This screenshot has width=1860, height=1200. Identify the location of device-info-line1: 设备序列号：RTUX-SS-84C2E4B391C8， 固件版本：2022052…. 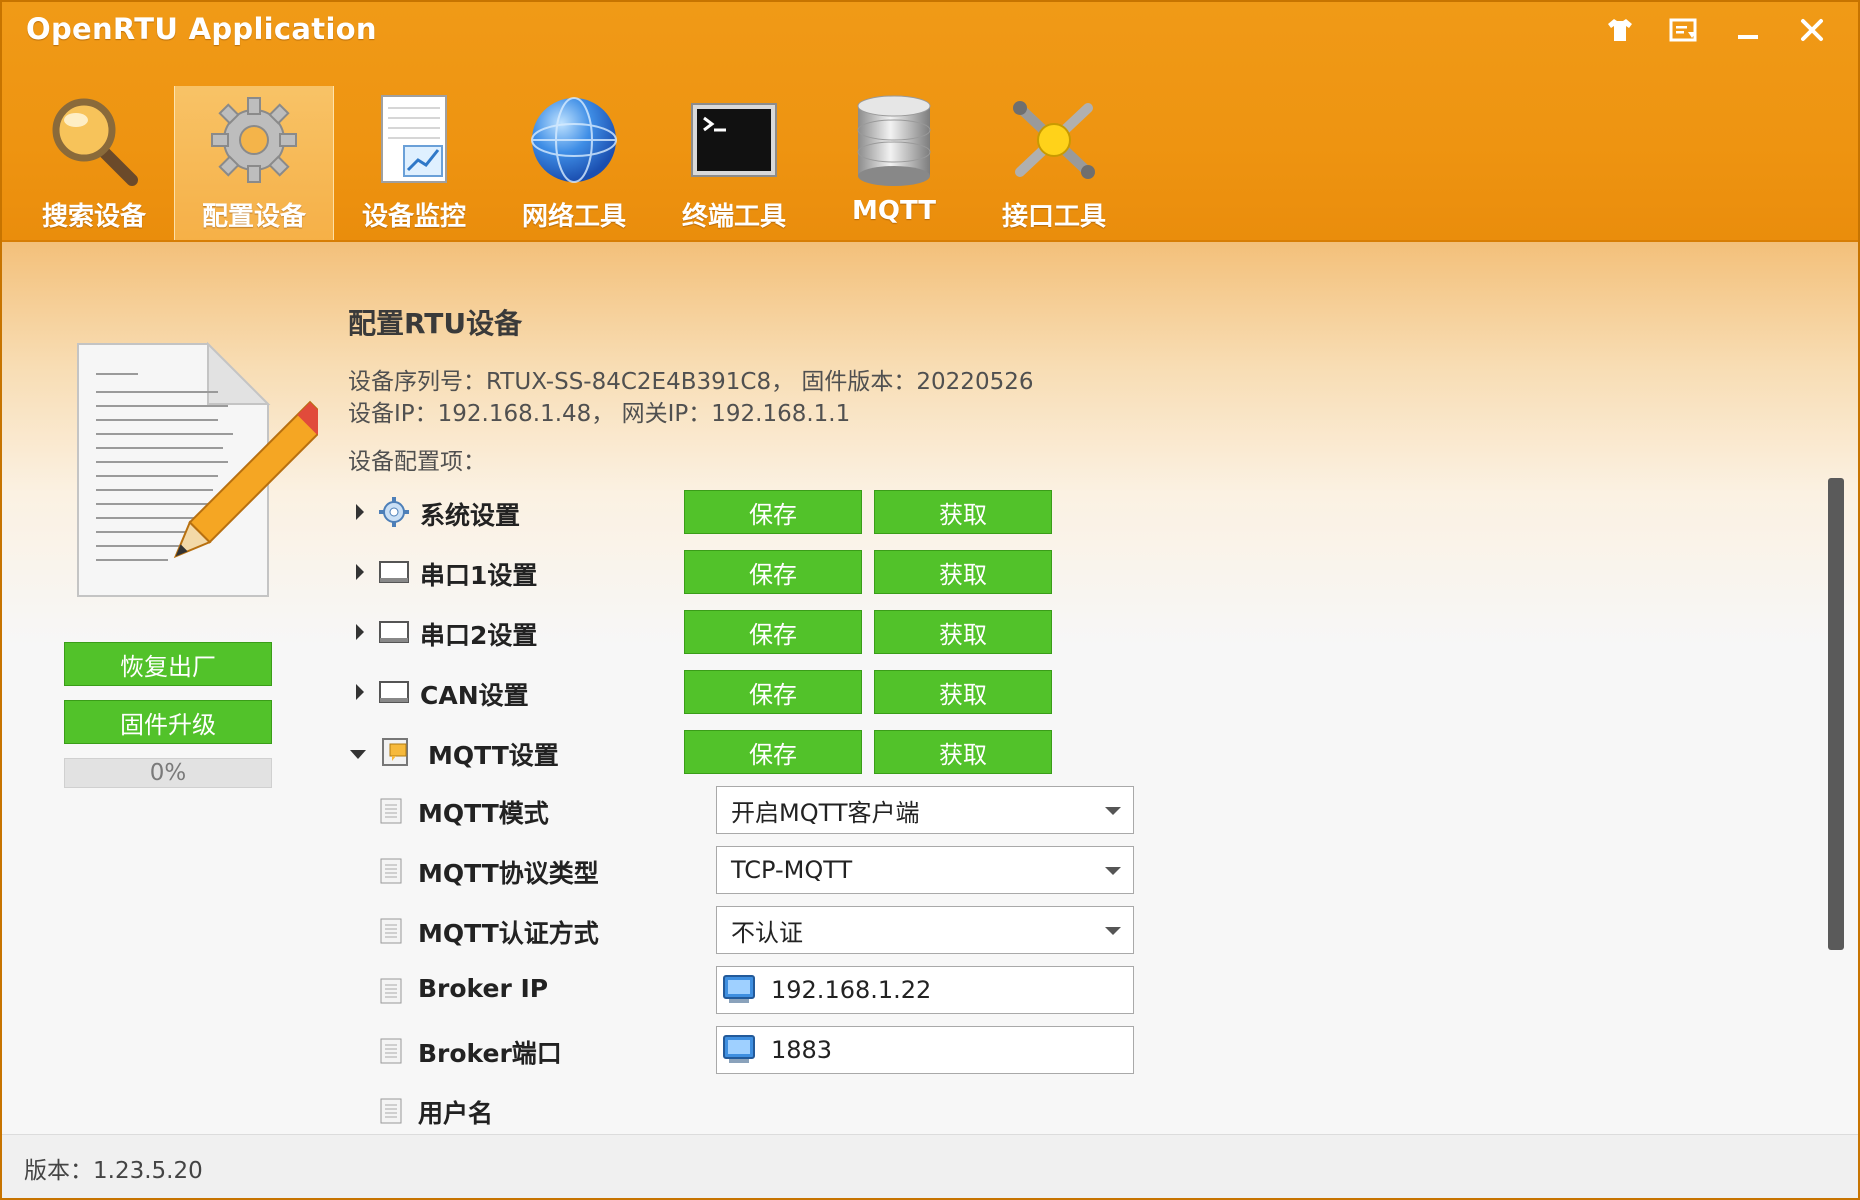
(691, 382).